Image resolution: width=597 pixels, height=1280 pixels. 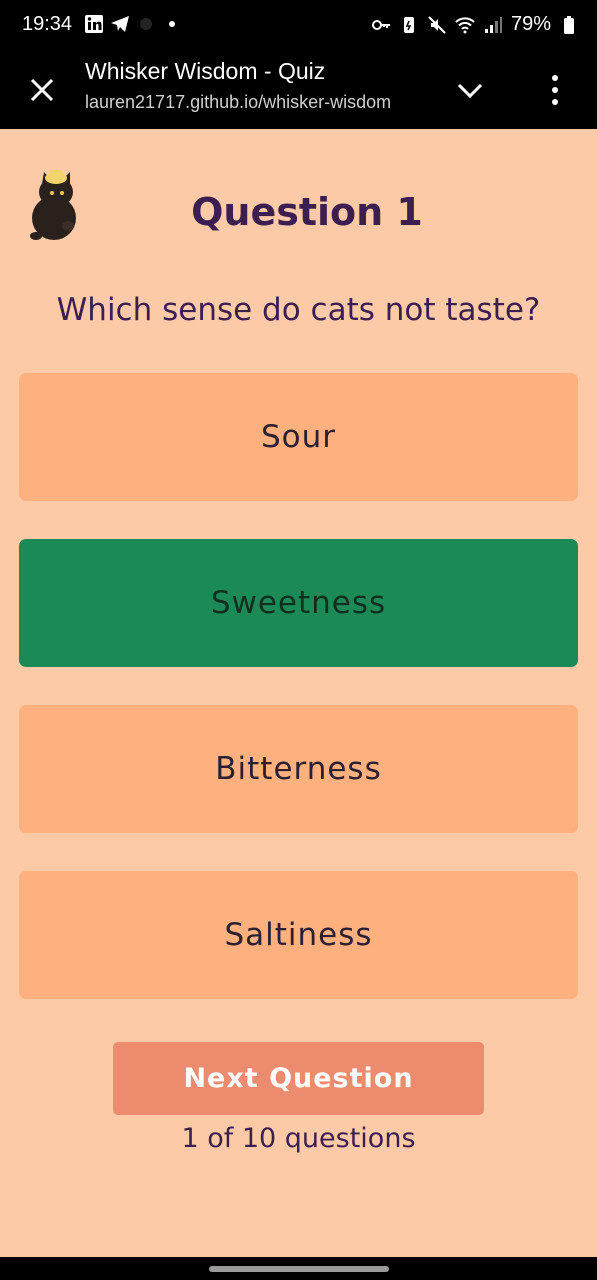 What do you see at coordinates (493, 24) in the screenshot?
I see `signal-icon` at bounding box center [493, 24].